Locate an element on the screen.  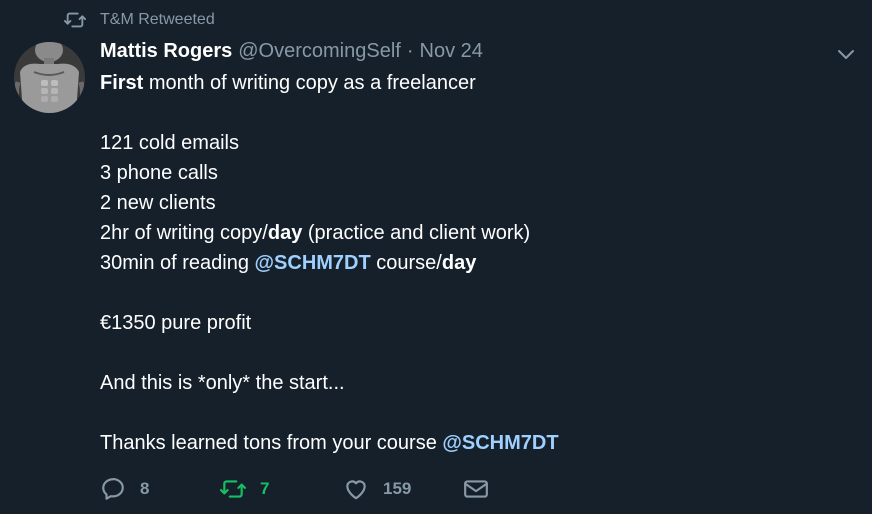
reply-icon is located at coordinates (113, 489).